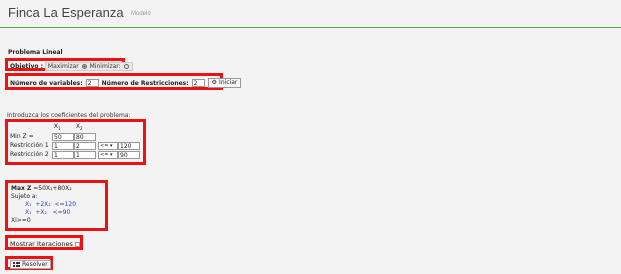  What do you see at coordinates (16, 264) in the screenshot?
I see `table-icon` at bounding box center [16, 264].